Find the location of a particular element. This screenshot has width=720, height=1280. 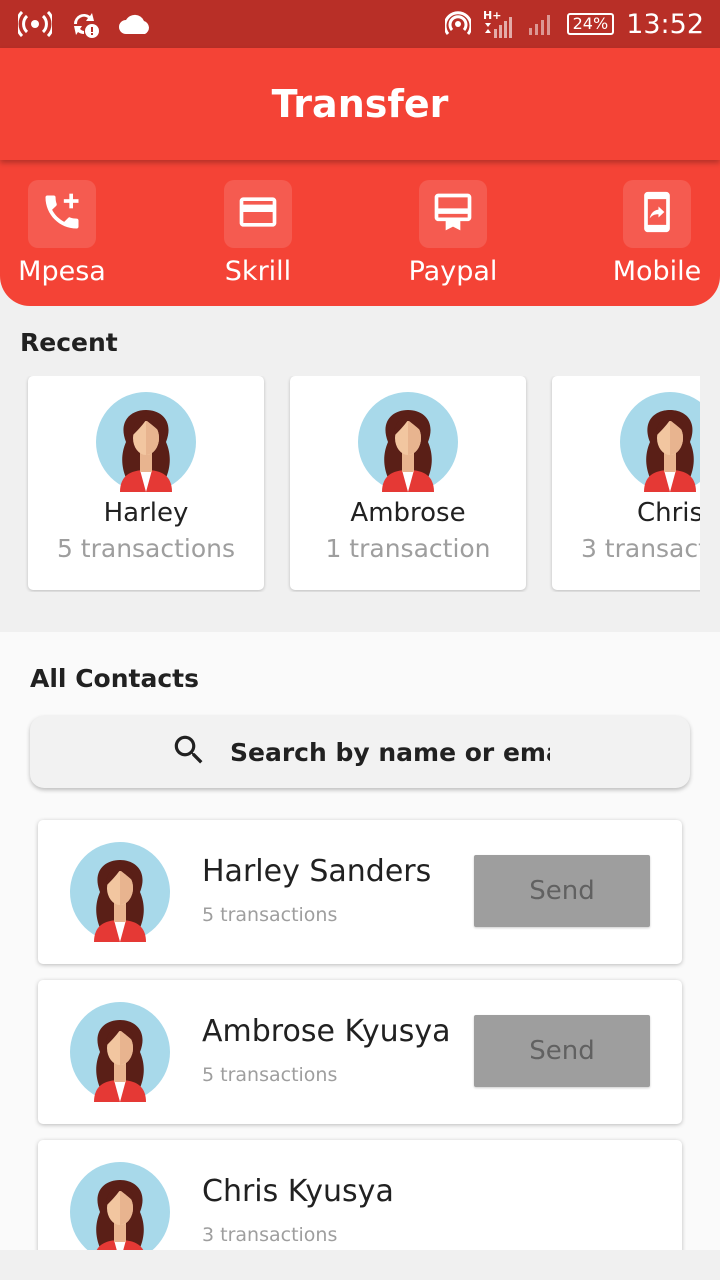

recent-card: Harley 5 transactions is located at coordinates (146, 483).